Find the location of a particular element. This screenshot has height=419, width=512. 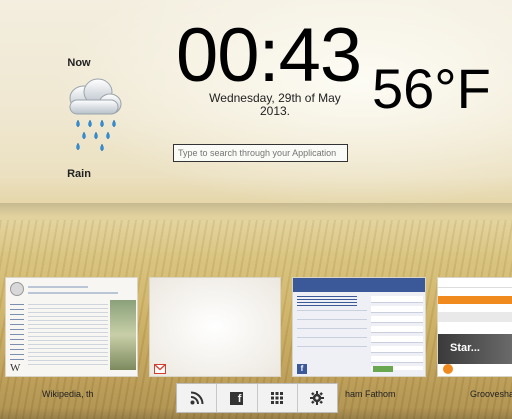

window-thumbnail-facebook: f is located at coordinates (359, 327).